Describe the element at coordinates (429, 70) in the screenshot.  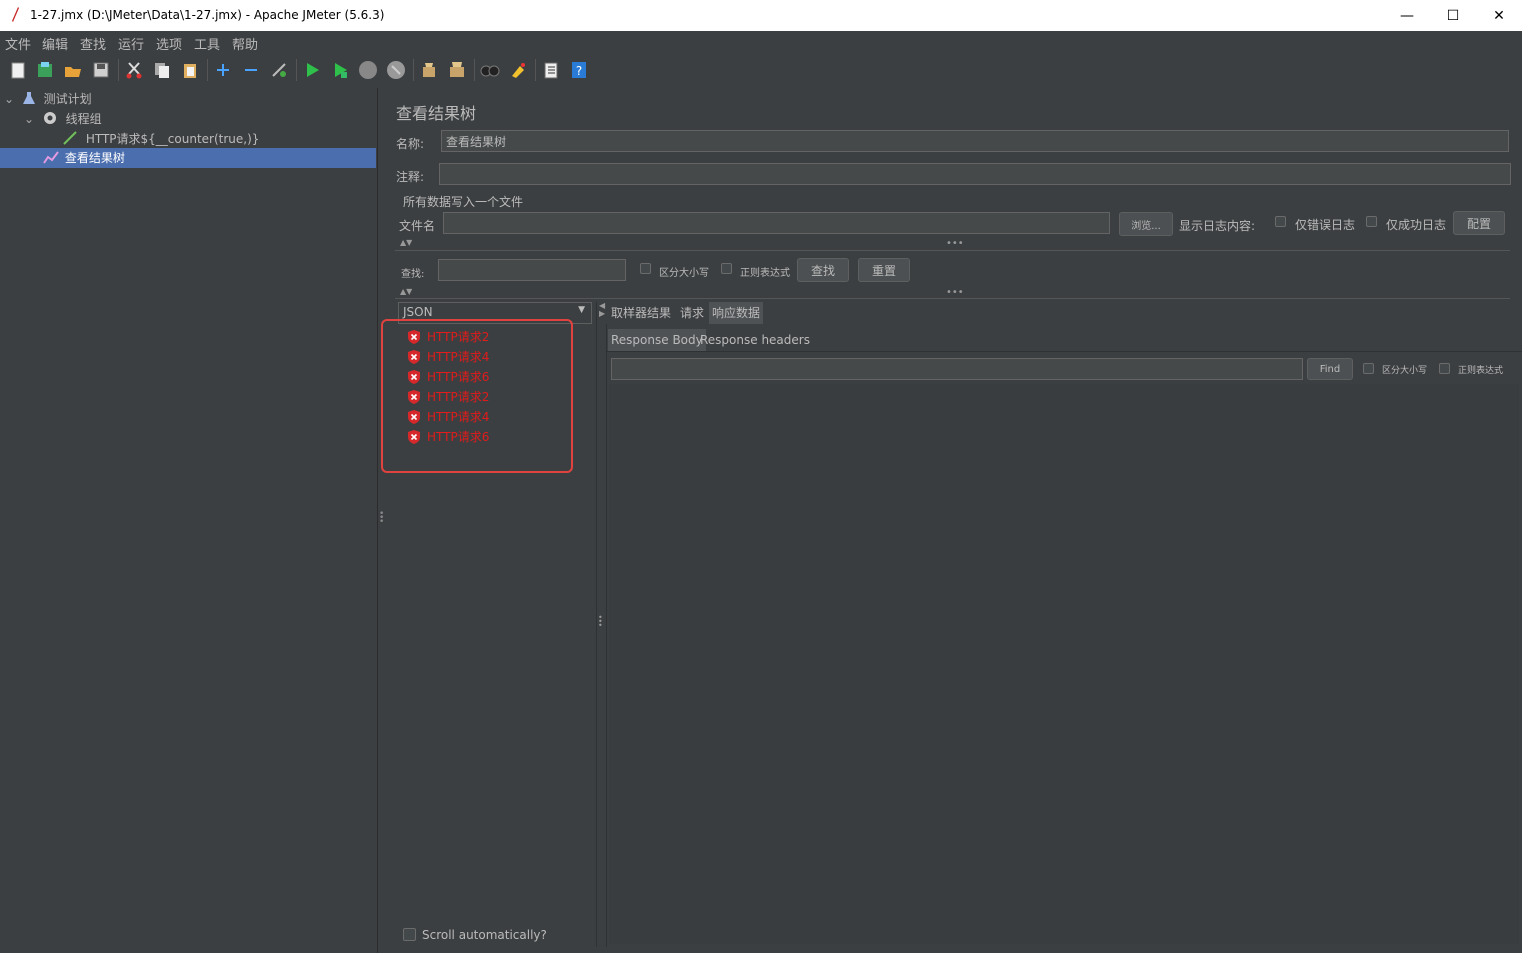
I see `clear-icon` at that location.